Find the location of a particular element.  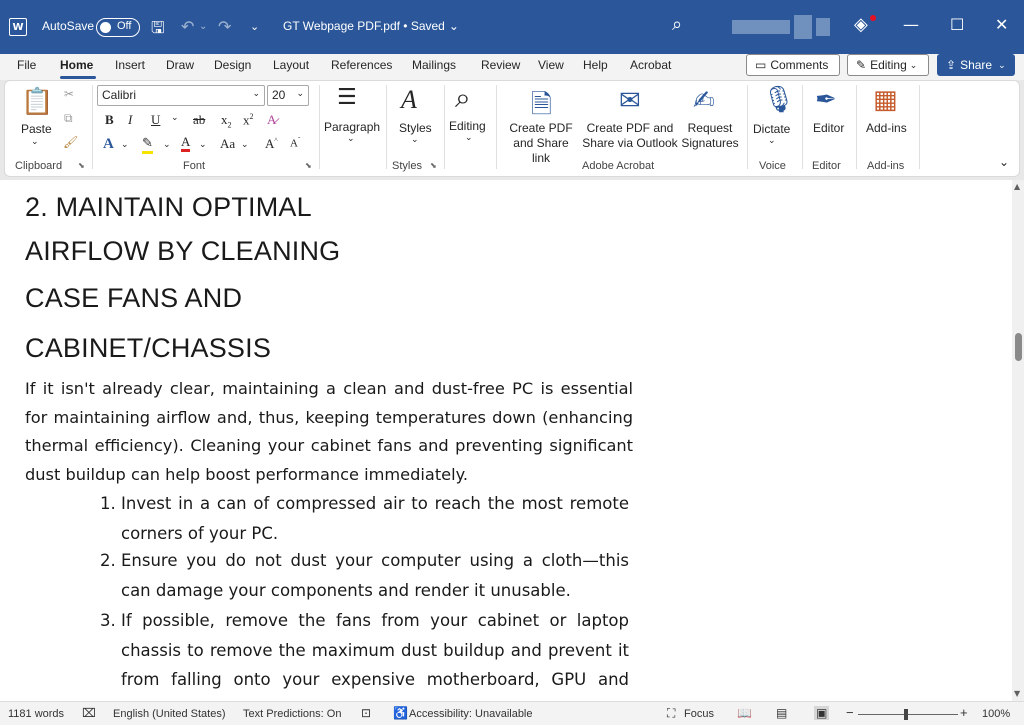

scroll-up-icon: ▲ is located at coordinates (1017, 186).